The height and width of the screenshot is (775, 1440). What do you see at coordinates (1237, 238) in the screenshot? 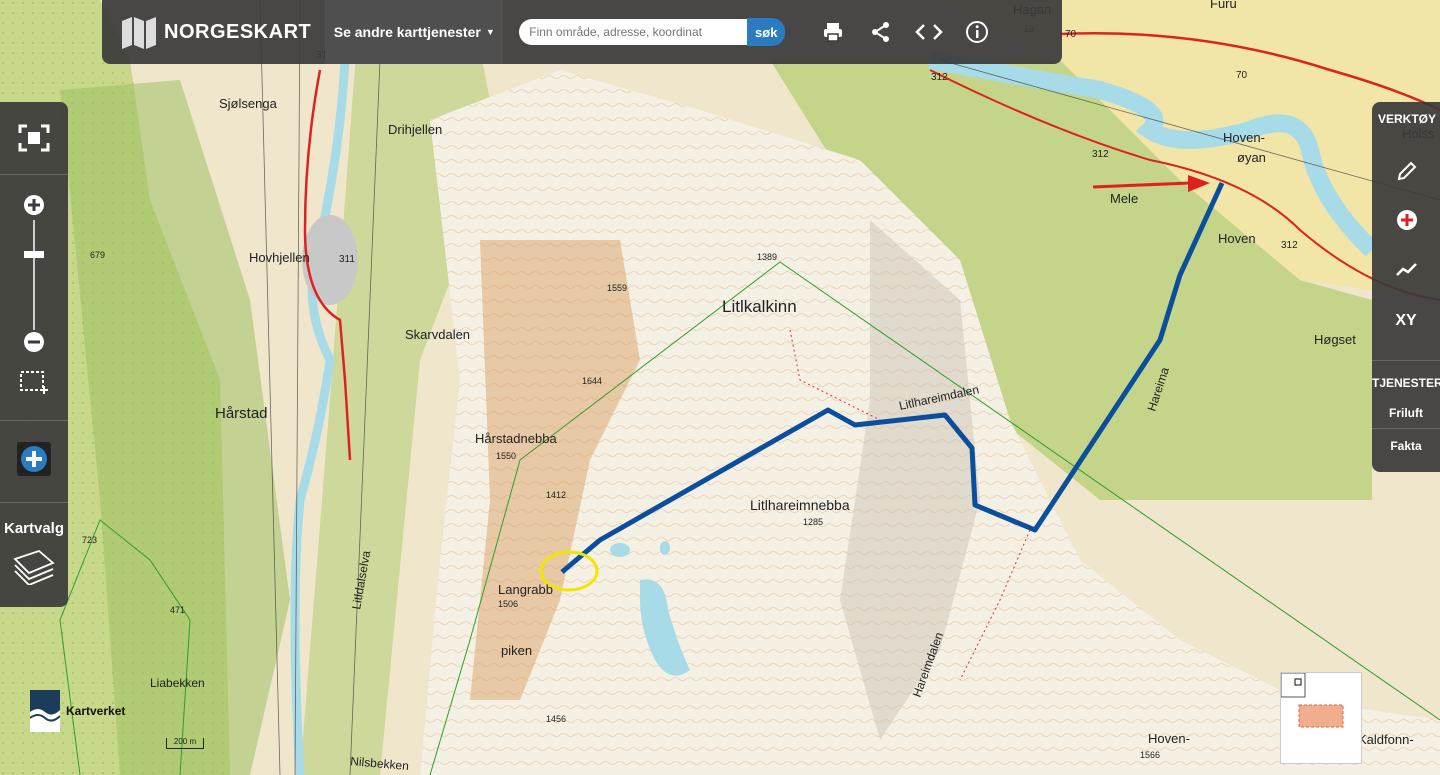
I see `place_names-label: Hoven` at bounding box center [1237, 238].